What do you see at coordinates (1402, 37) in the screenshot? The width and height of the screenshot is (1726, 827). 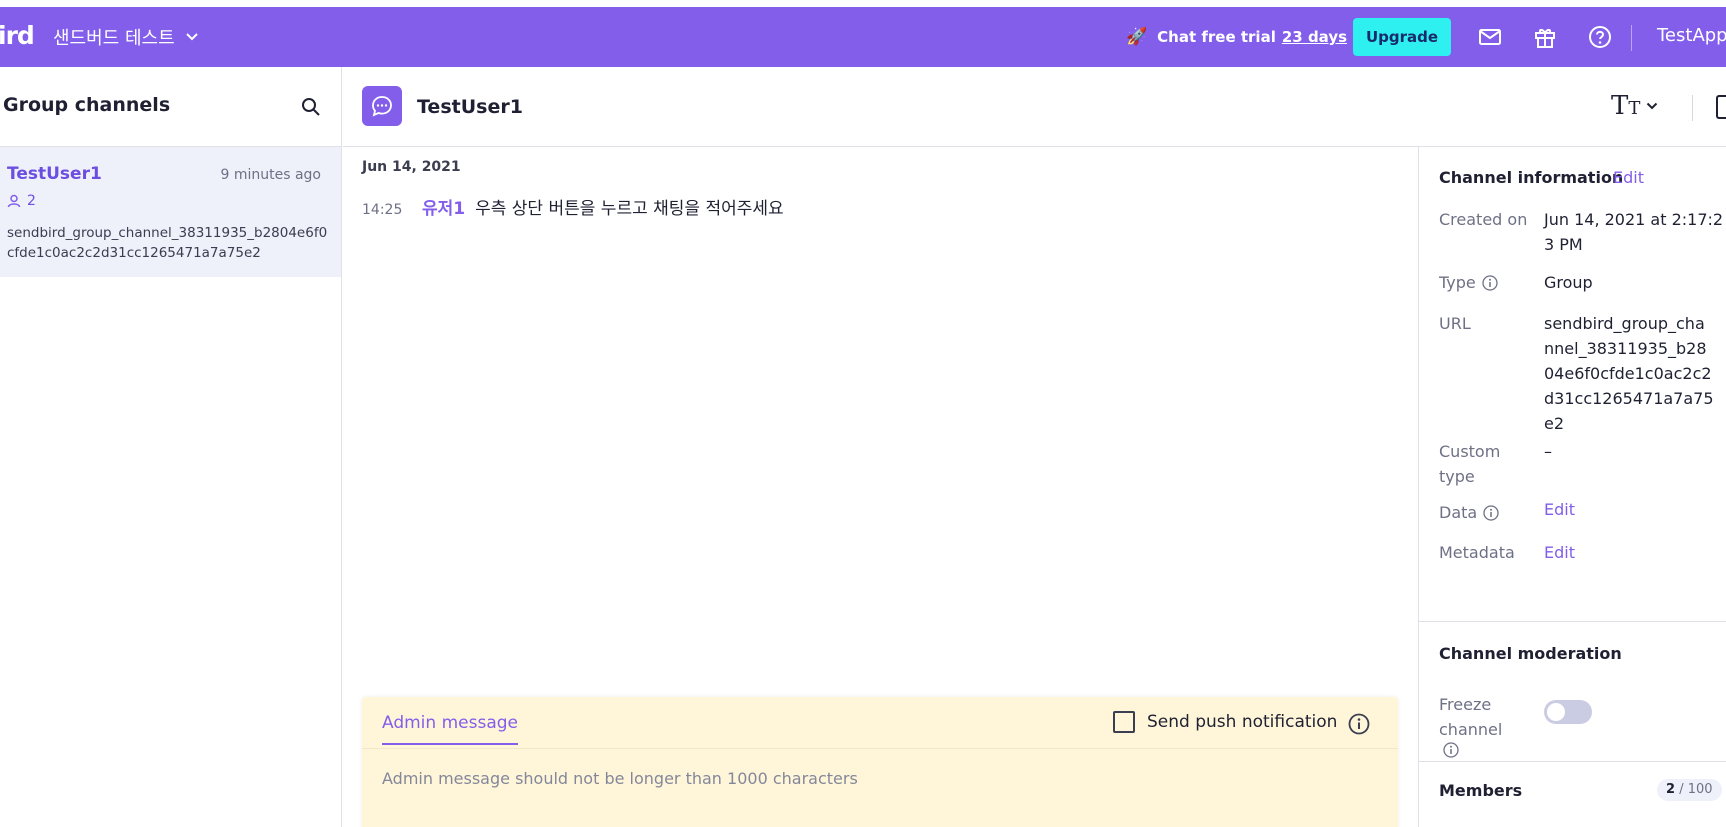 I see `upgrade-button: Upgrade` at bounding box center [1402, 37].